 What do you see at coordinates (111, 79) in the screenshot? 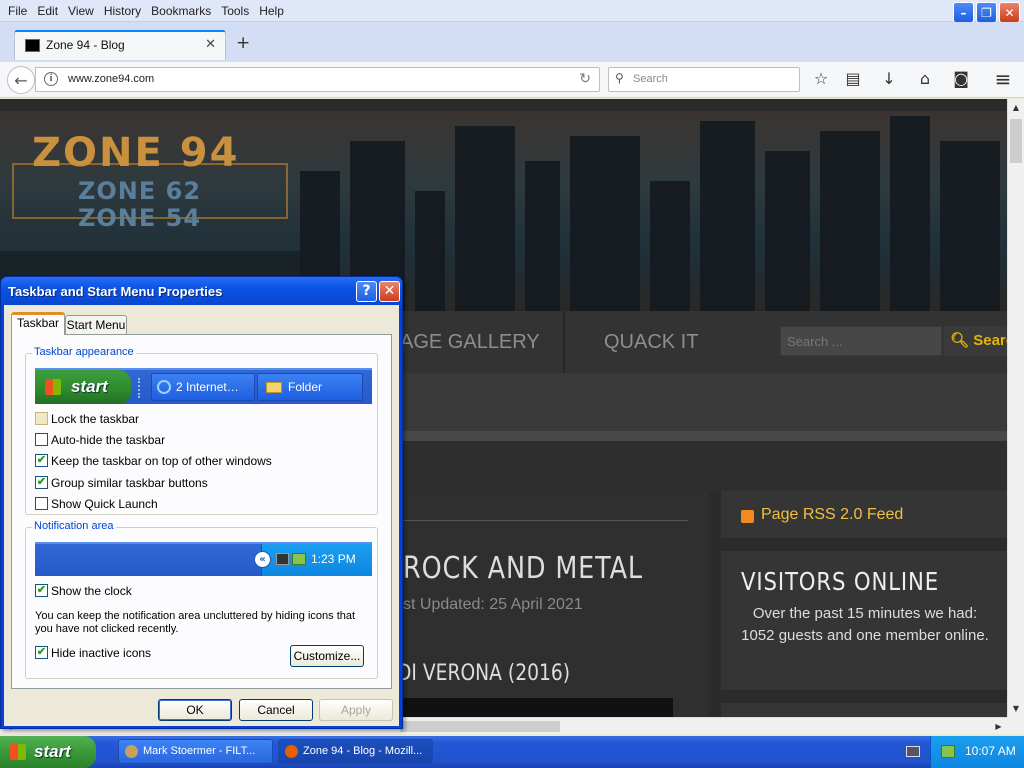
I see `url-text: www.zone94.com` at bounding box center [111, 79].